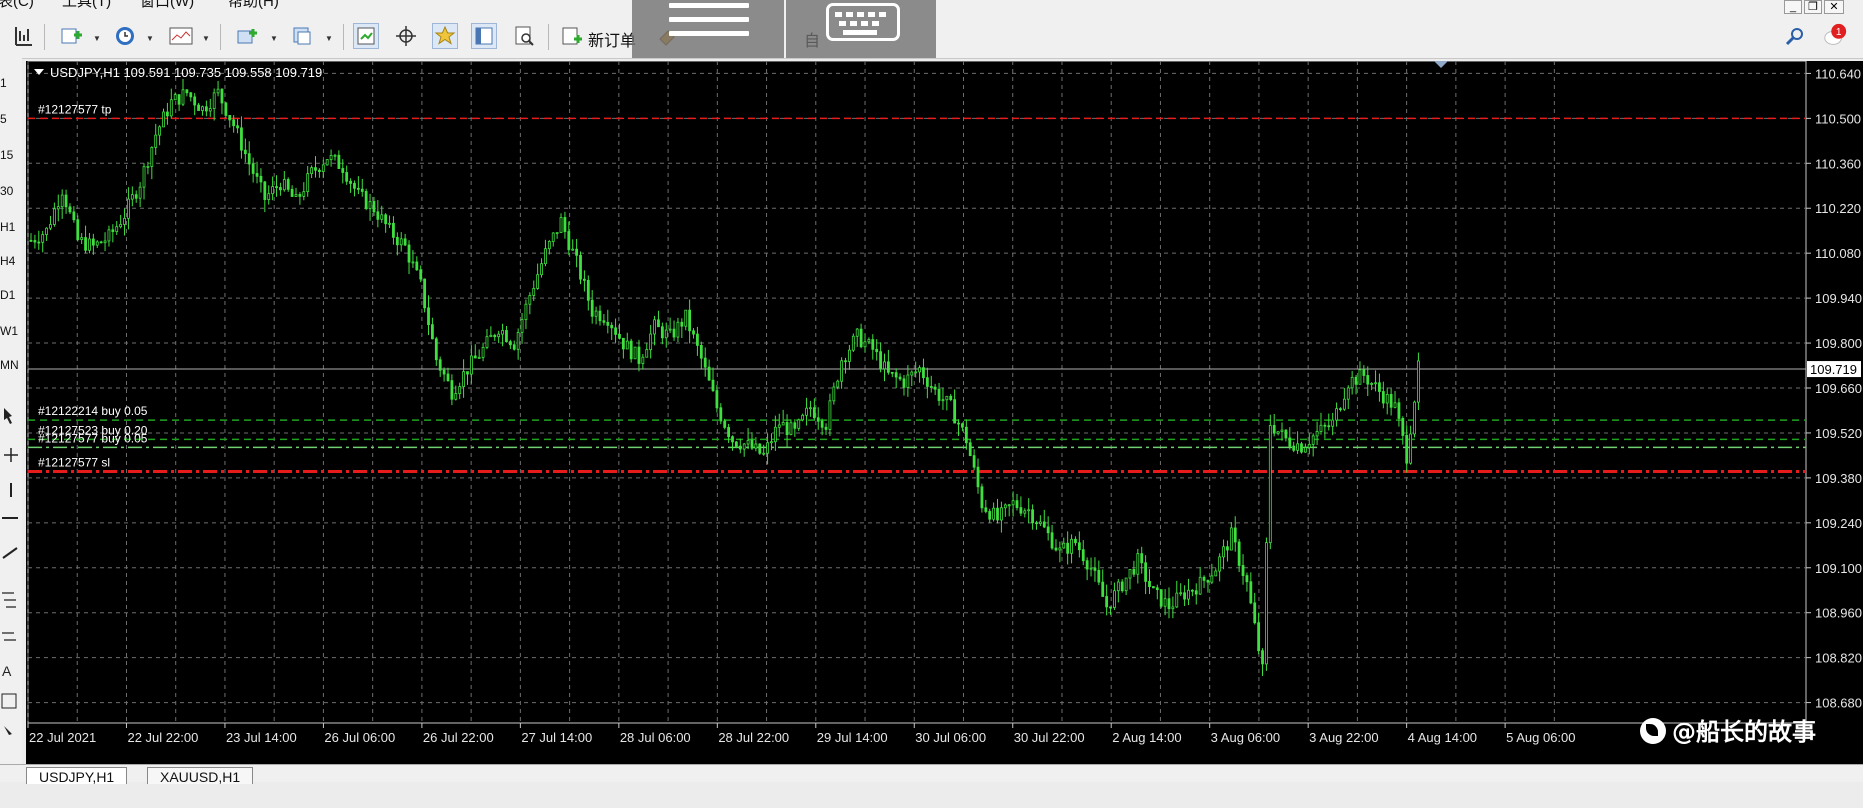  Describe the element at coordinates (17, 4) in the screenshot. I see `menu-item-charts: 表(C)` at that location.